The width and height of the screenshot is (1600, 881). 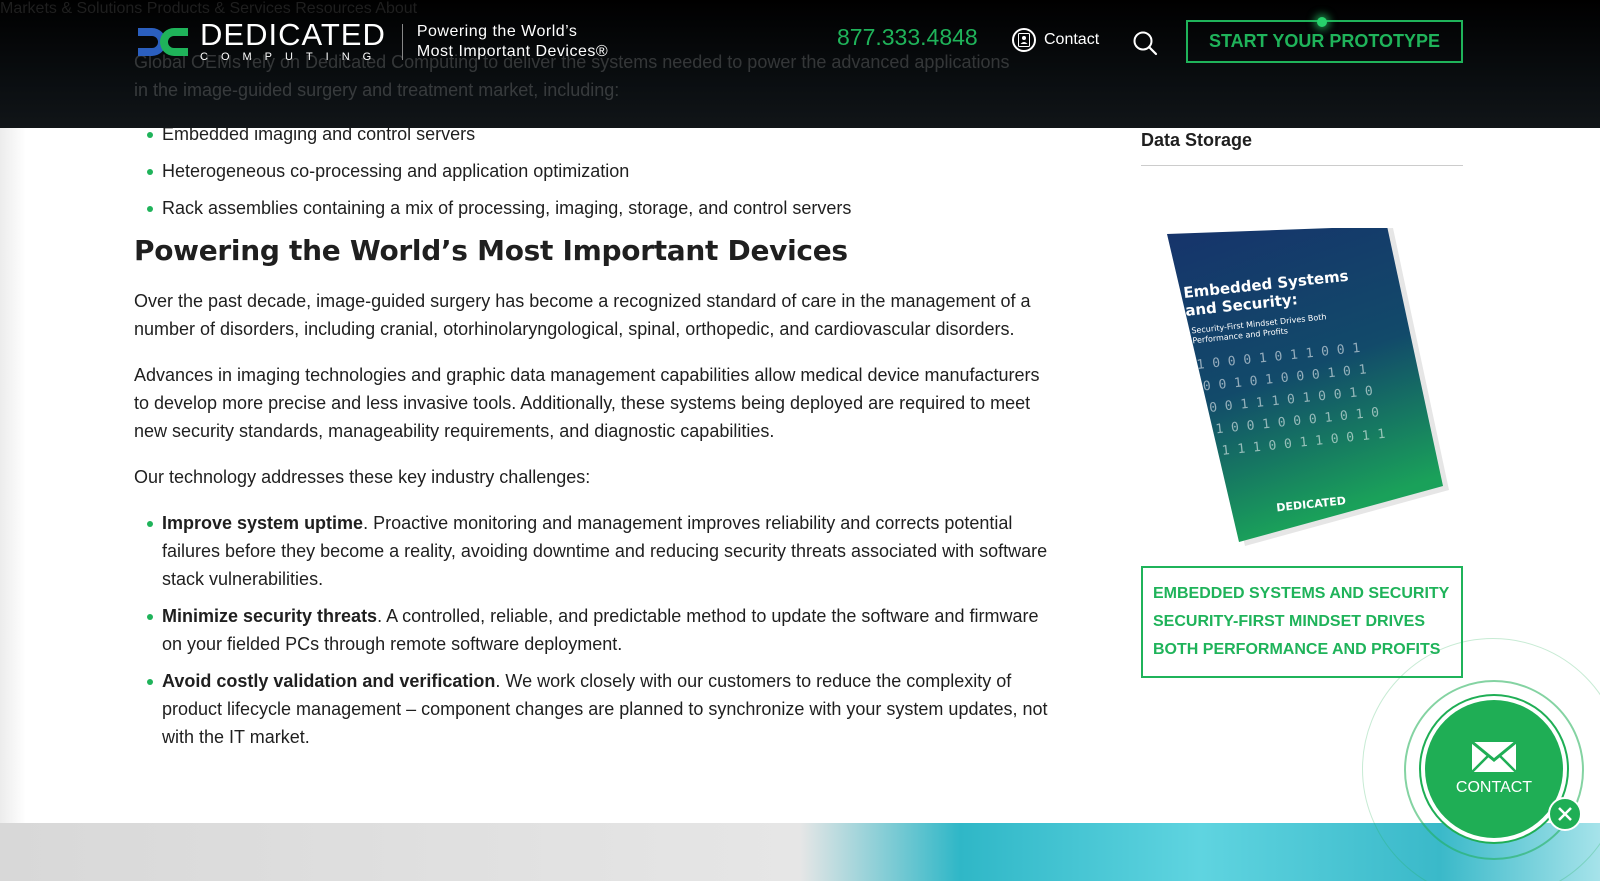 I want to click on challenge-title: Improve system uptime, so click(x=263, y=523).